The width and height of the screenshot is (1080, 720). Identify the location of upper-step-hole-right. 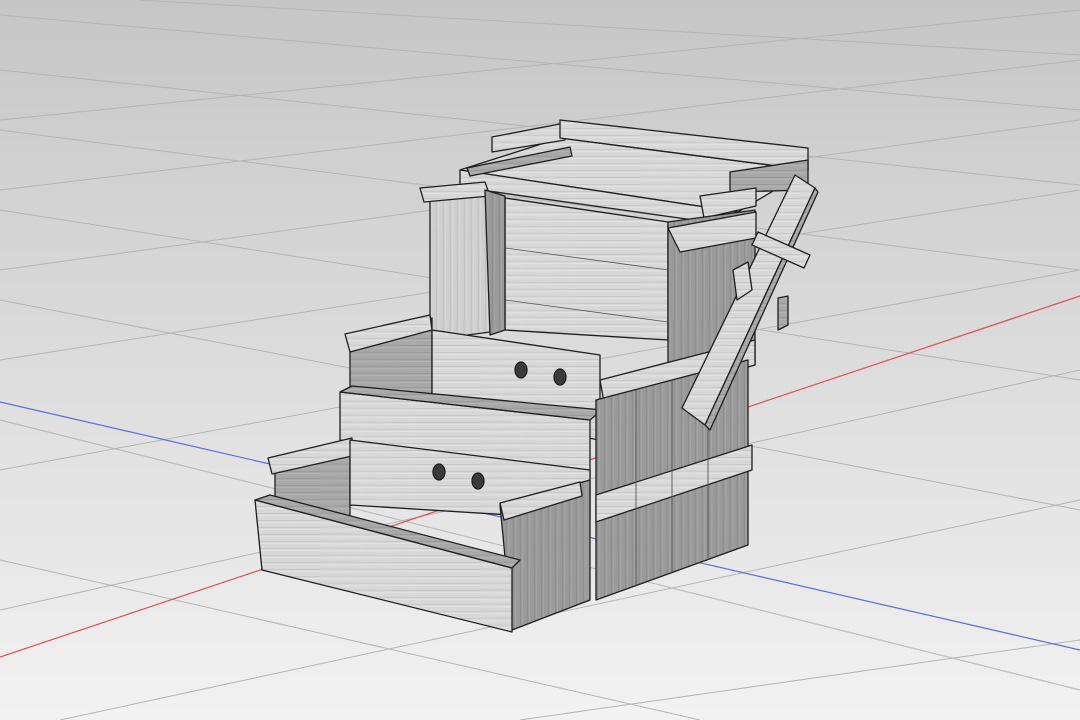
(560, 377).